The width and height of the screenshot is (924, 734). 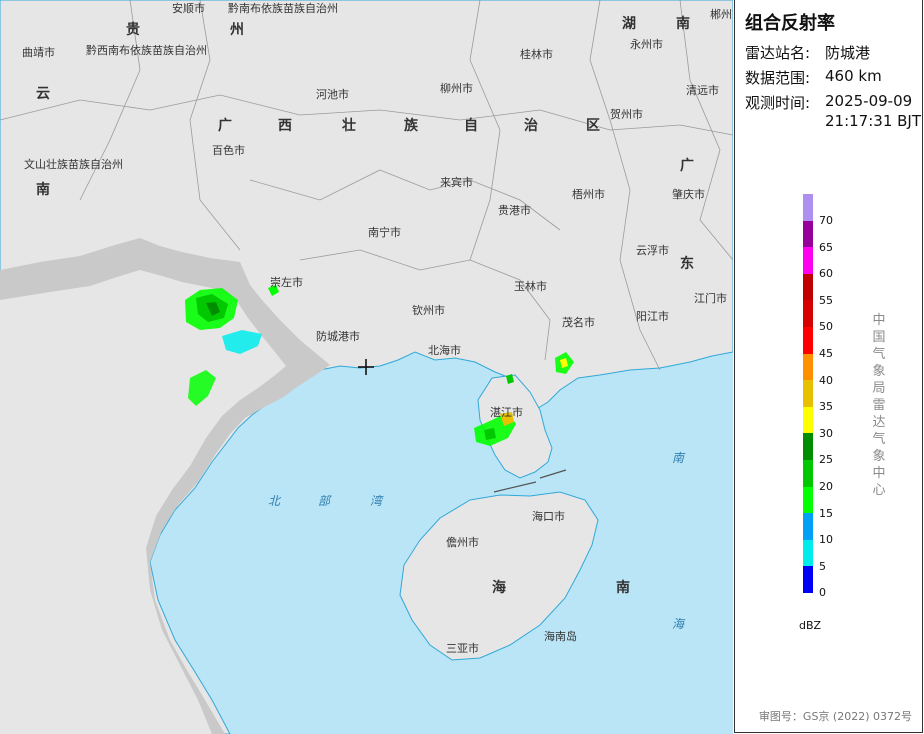 I want to click on city-label: 安顺市, so click(x=188, y=8).